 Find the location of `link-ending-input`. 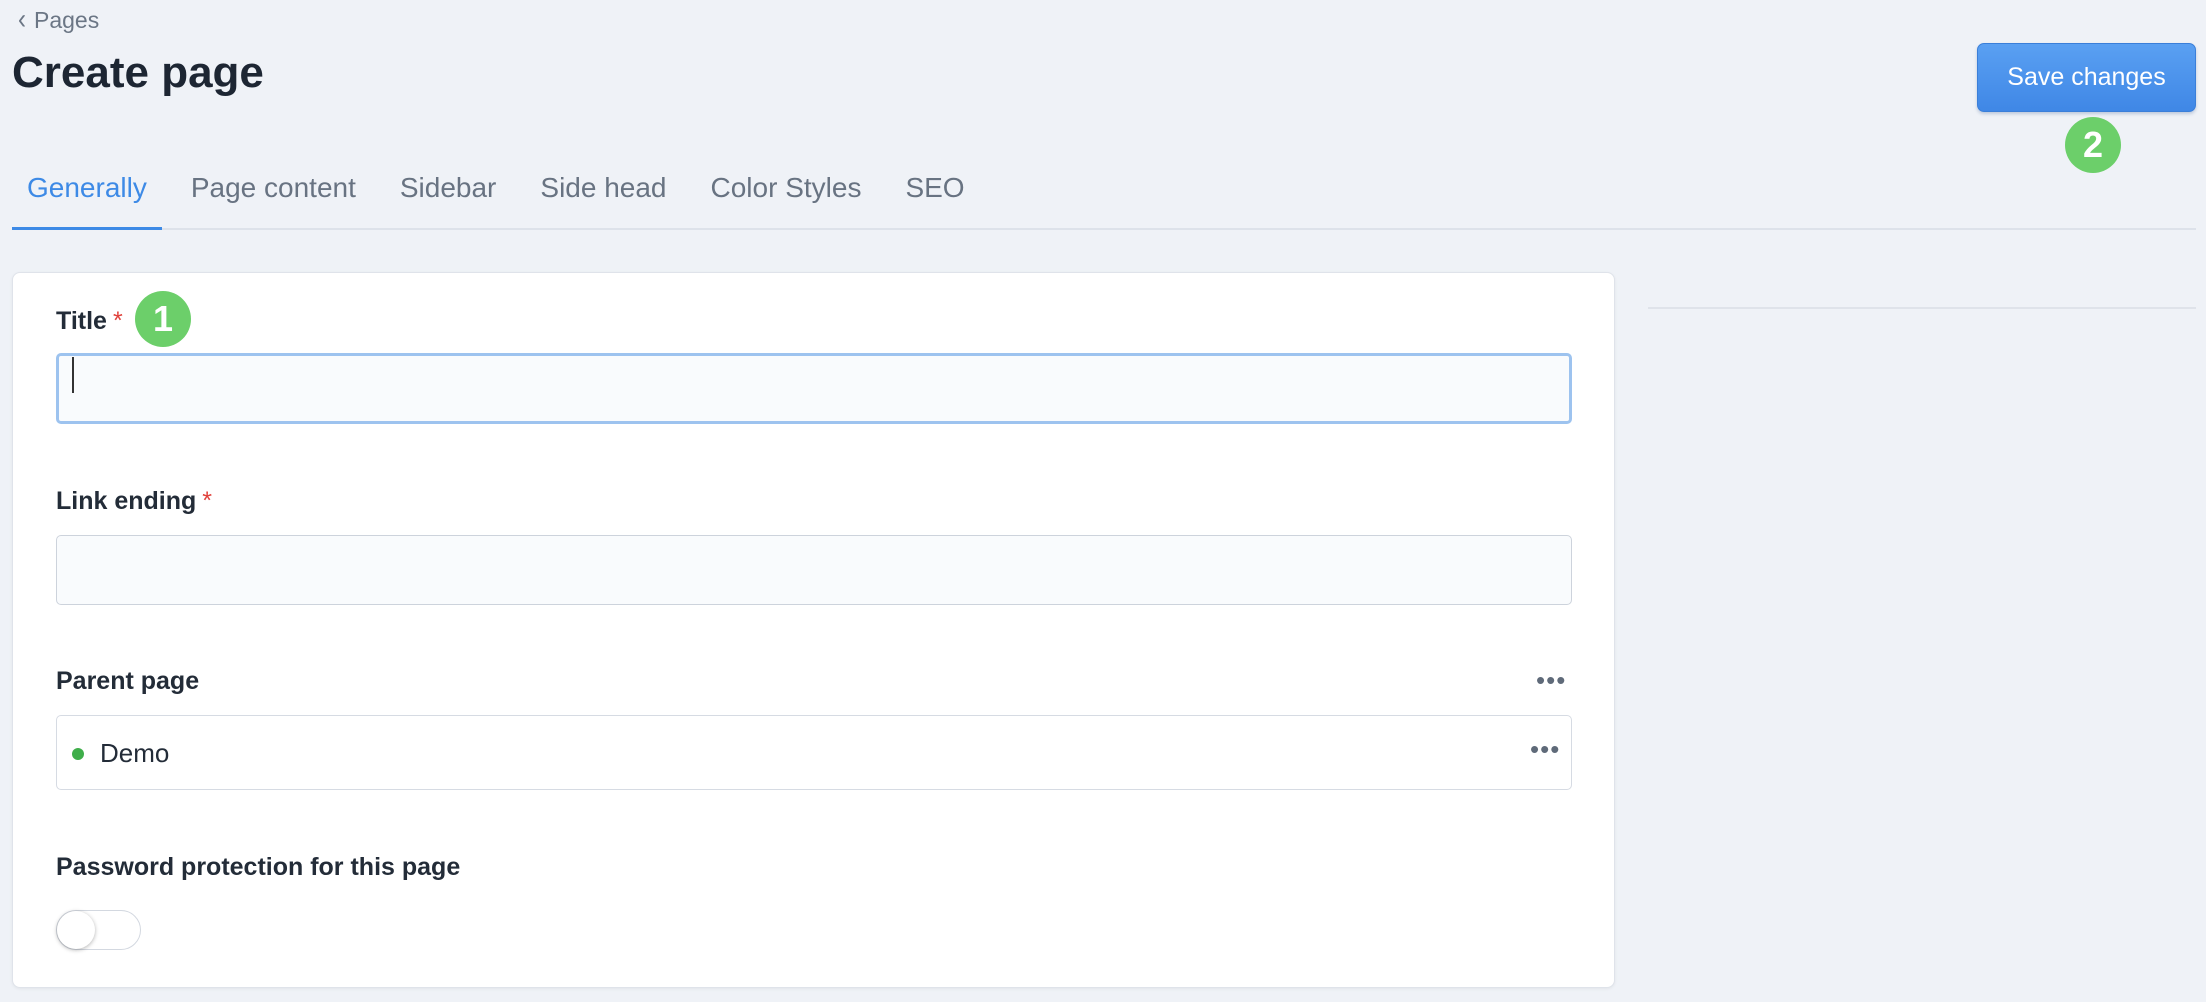

link-ending-input is located at coordinates (814, 570).